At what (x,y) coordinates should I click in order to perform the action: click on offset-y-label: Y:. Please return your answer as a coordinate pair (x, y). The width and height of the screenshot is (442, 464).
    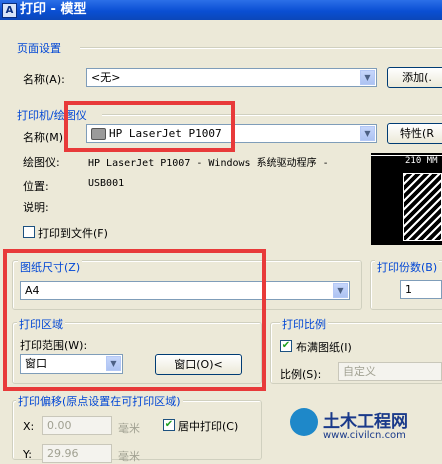
    Looking at the image, I should click on (27, 454).